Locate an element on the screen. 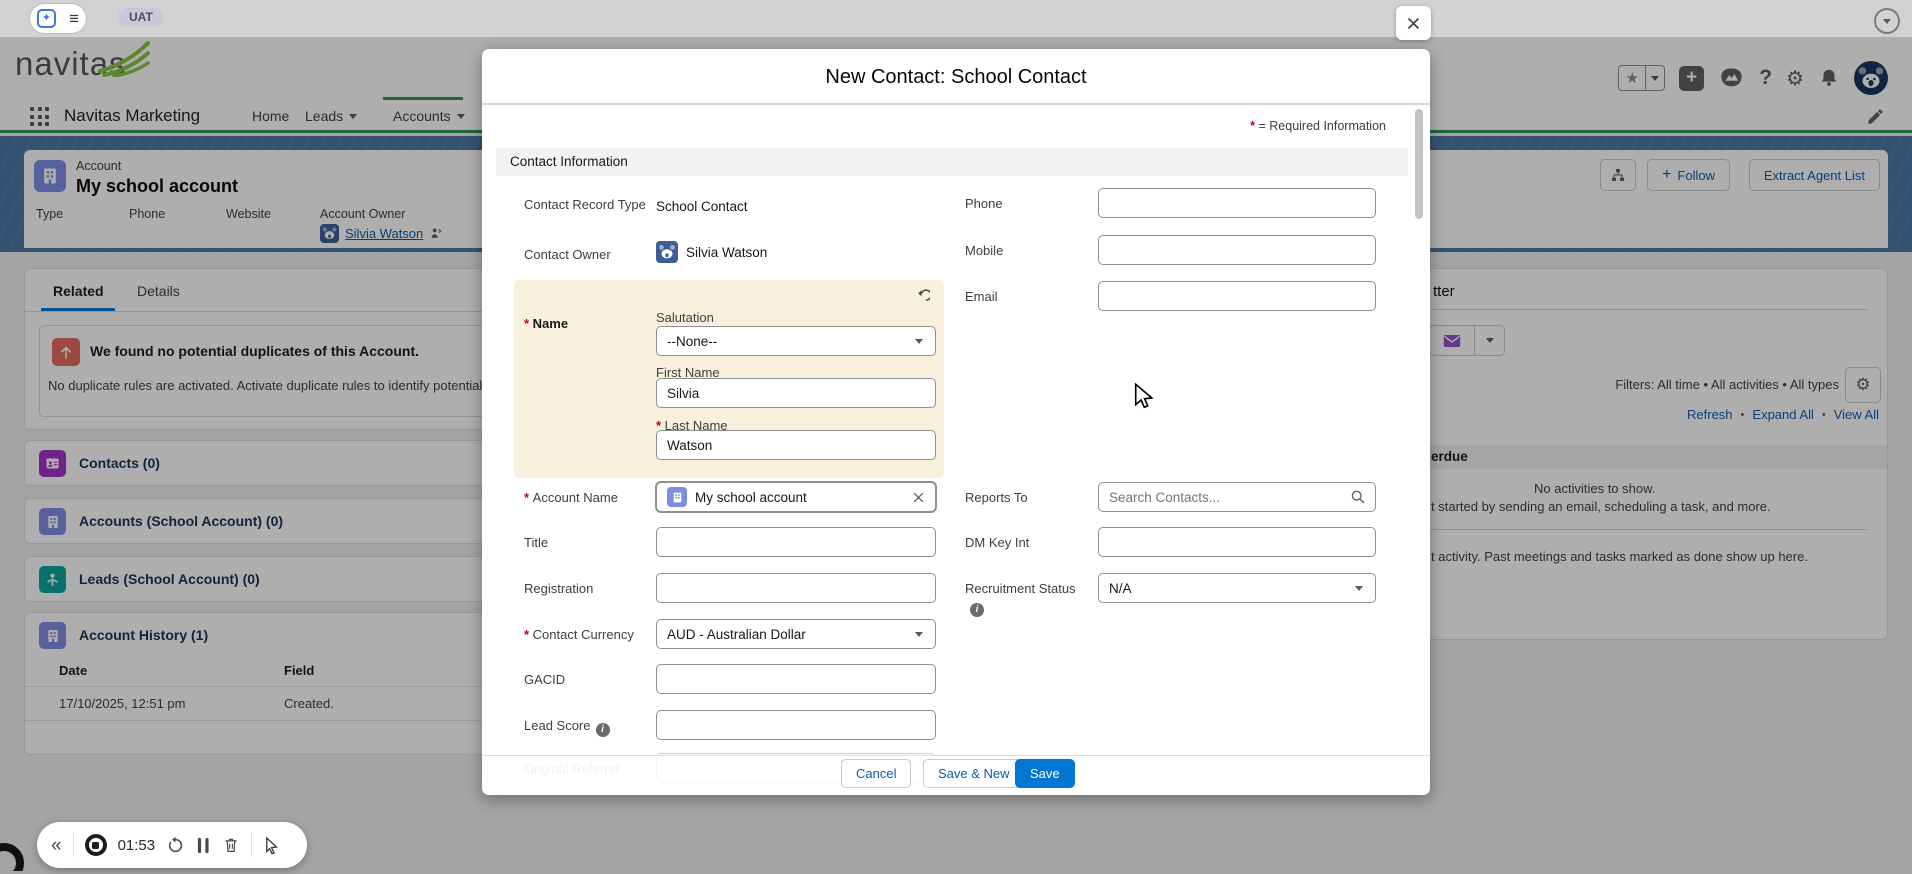 The image size is (1912, 874). restart-recording-icon is located at coordinates (175, 845).